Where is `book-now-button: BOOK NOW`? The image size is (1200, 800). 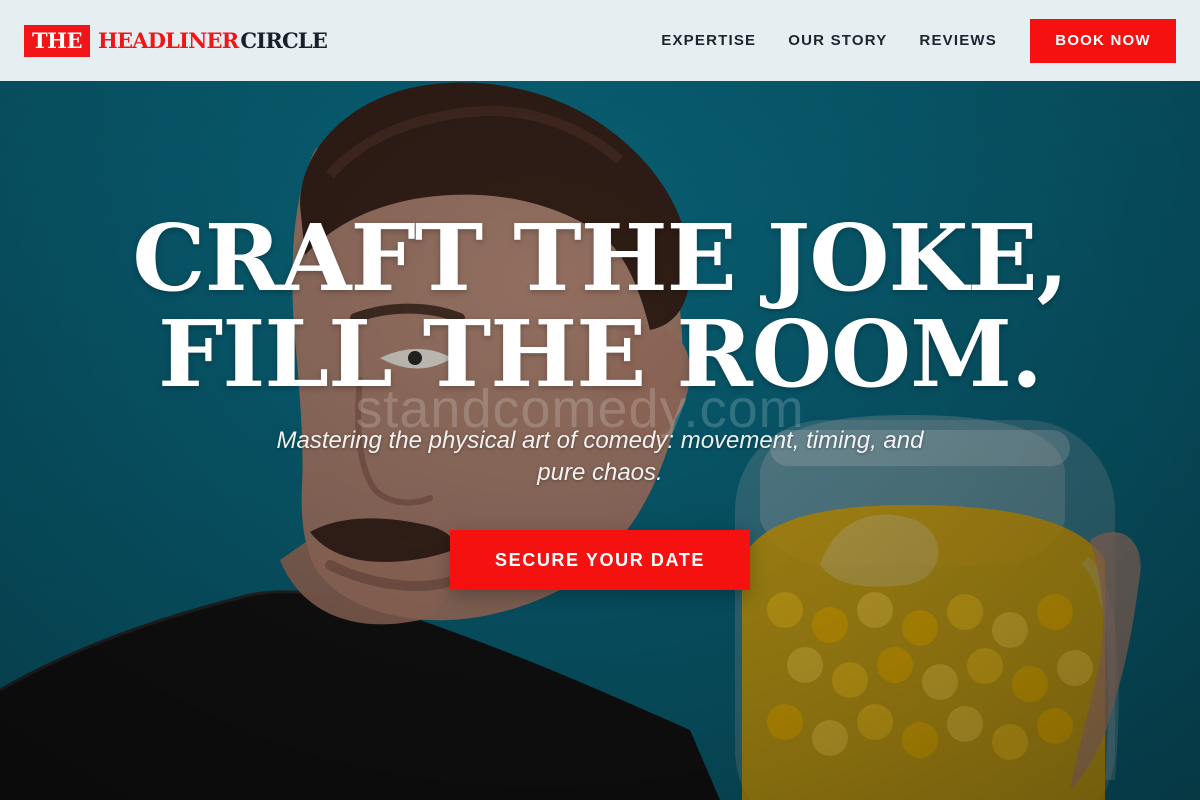
book-now-button: BOOK NOW is located at coordinates (1103, 40).